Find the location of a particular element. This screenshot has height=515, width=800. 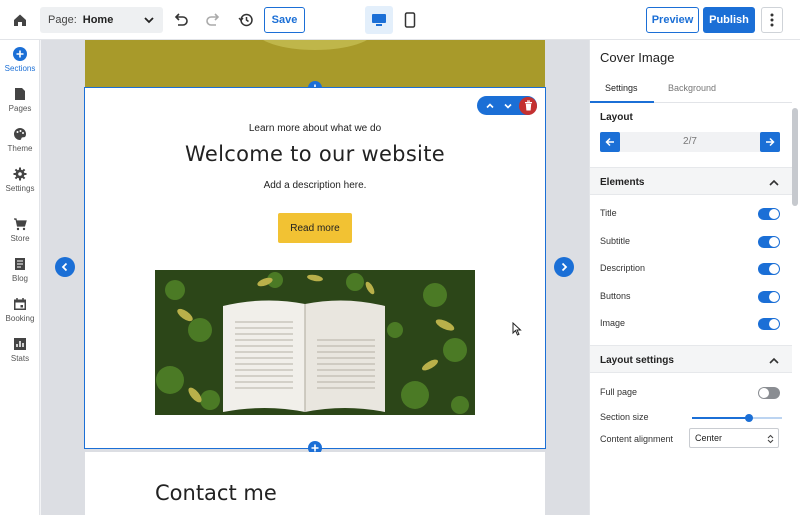

next-layout-button is located at coordinates (564, 267).